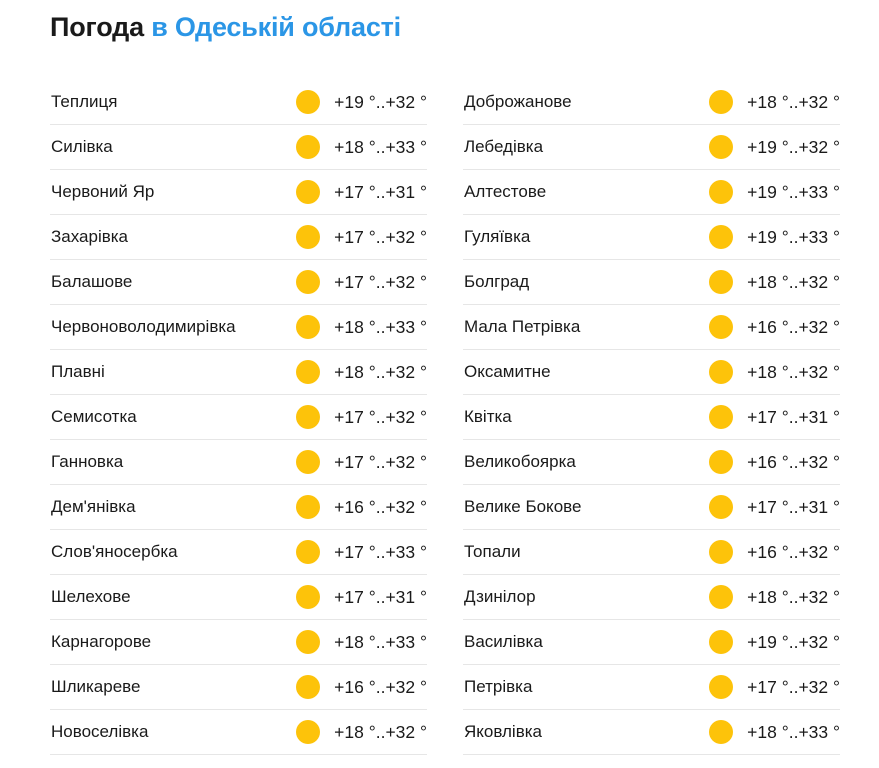  I want to click on city-name-link: Балашове, so click(91, 282).